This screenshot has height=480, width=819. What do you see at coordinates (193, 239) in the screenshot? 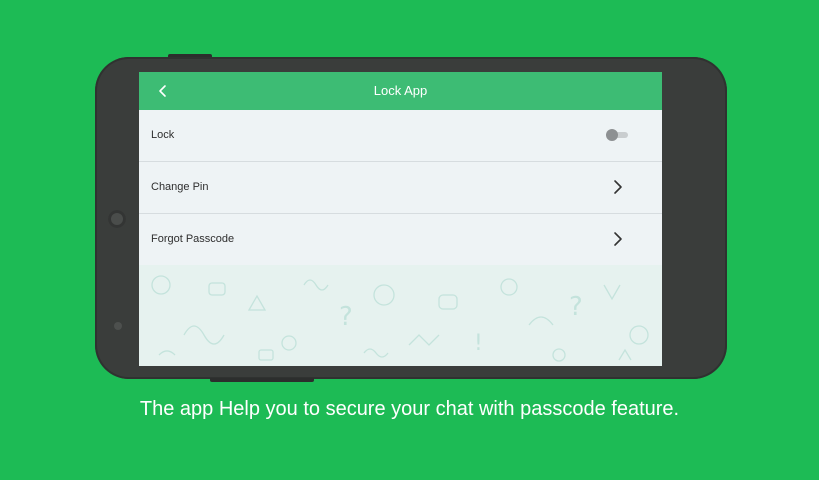
I see `forgot-passcode-label: Forgot Passcode` at bounding box center [193, 239].